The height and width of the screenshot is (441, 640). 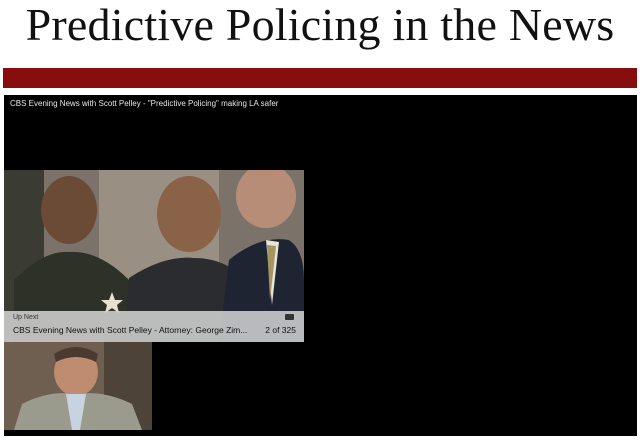 What do you see at coordinates (280, 330) in the screenshot?
I see `playlist-count: 2 of 325` at bounding box center [280, 330].